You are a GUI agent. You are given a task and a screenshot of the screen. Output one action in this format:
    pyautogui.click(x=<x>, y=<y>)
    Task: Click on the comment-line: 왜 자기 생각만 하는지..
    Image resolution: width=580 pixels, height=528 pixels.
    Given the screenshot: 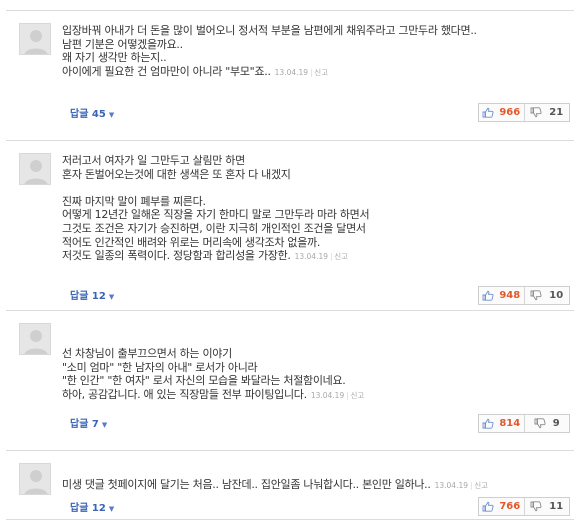 What is the action you would take?
    pyautogui.click(x=114, y=58)
    